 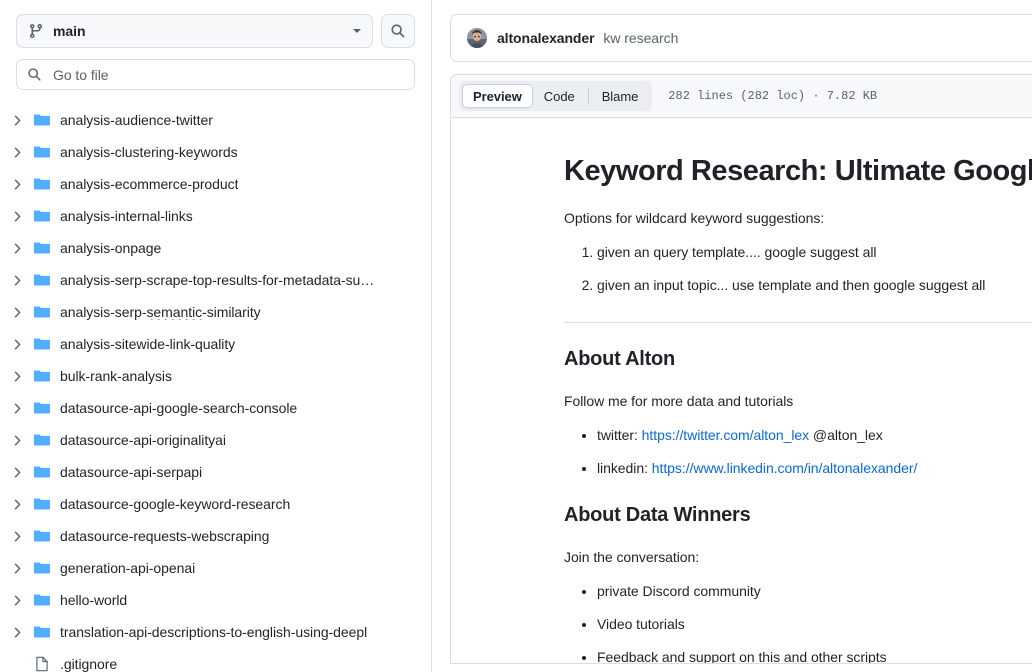 What do you see at coordinates (81, 74) in the screenshot?
I see `go-to-file-placeholder: Go to file` at bounding box center [81, 74].